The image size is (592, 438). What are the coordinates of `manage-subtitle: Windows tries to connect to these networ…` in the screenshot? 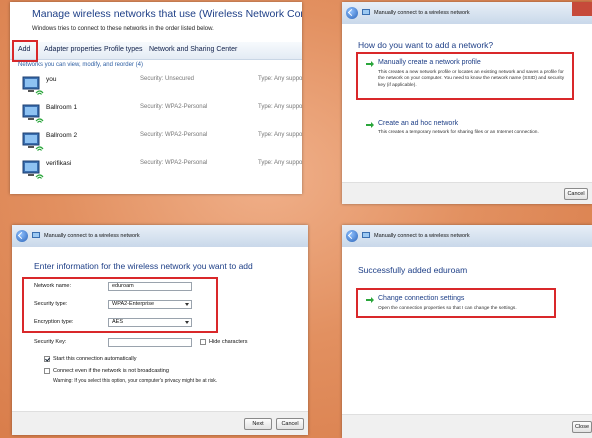 It's located at (123, 29).